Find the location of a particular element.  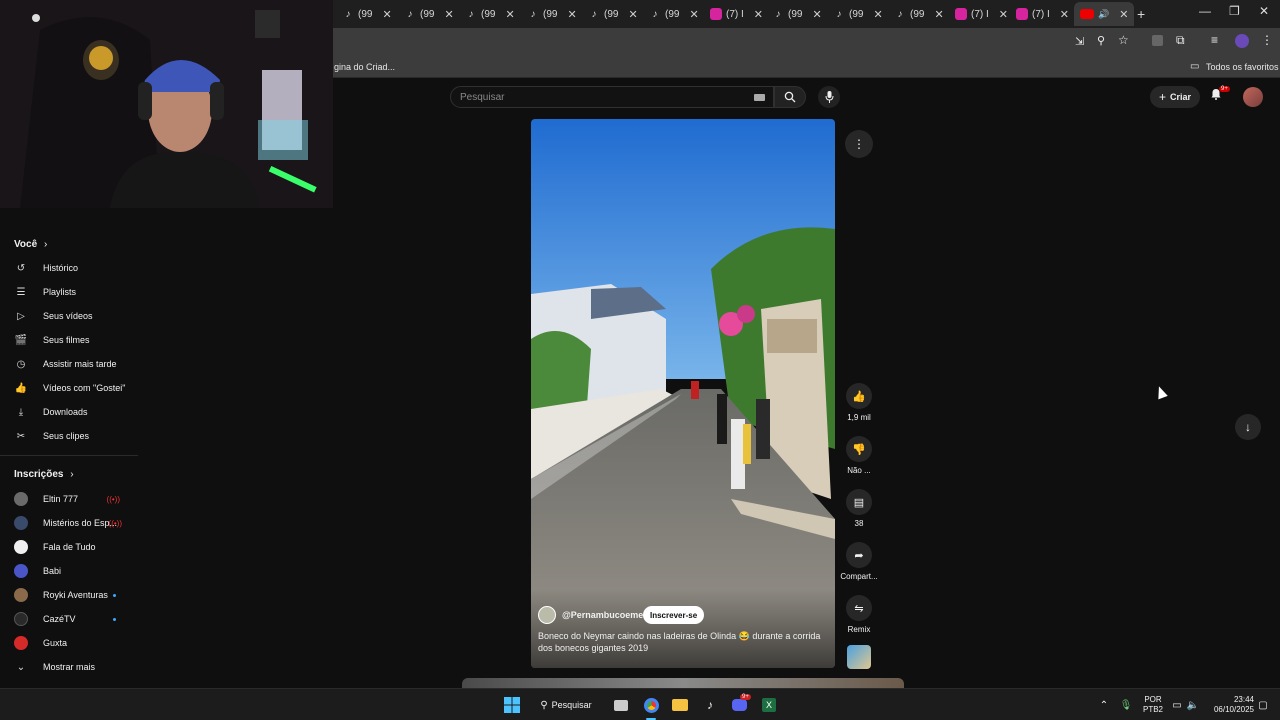

minimize-icon: — is located at coordinates (1205, 11).